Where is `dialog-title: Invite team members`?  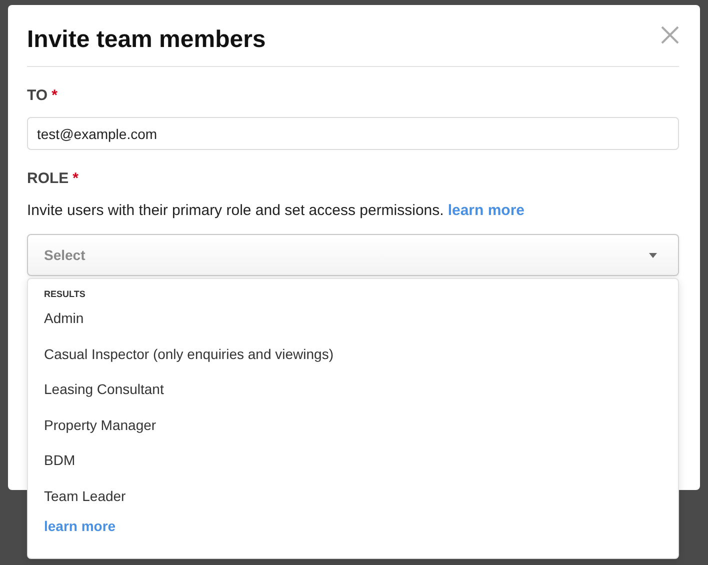
dialog-title: Invite team members is located at coordinates (146, 40).